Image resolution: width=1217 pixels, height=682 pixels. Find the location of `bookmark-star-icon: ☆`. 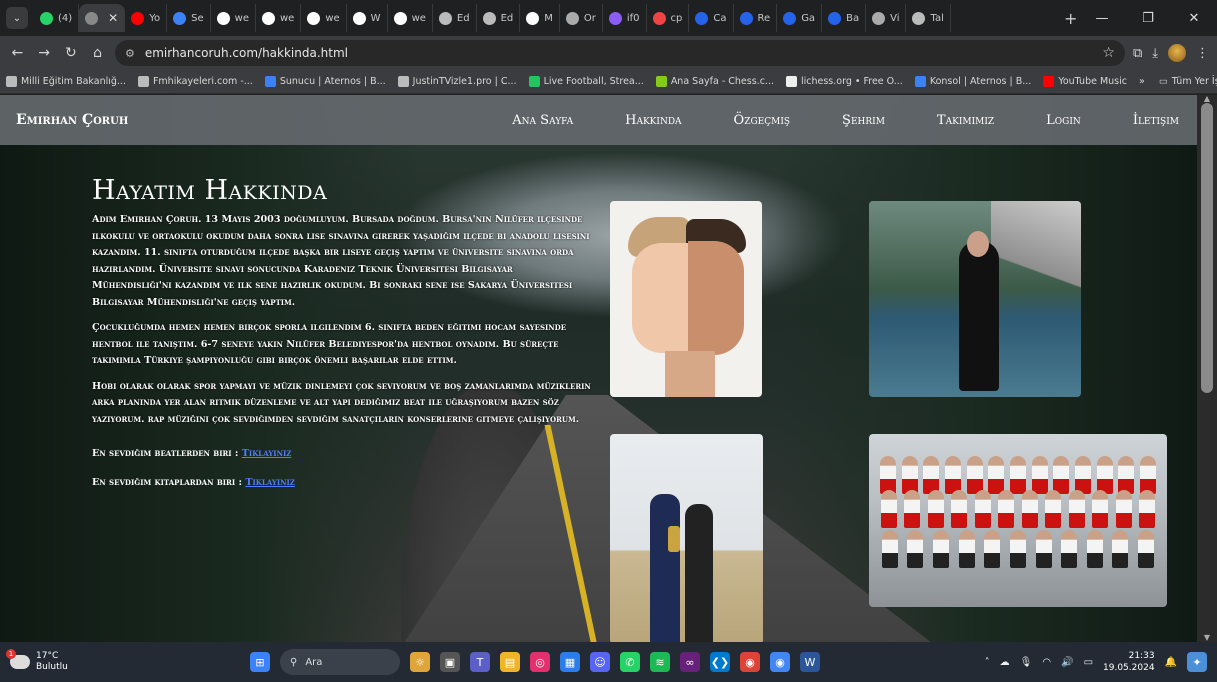

bookmark-star-icon: ☆ is located at coordinates (1108, 53).